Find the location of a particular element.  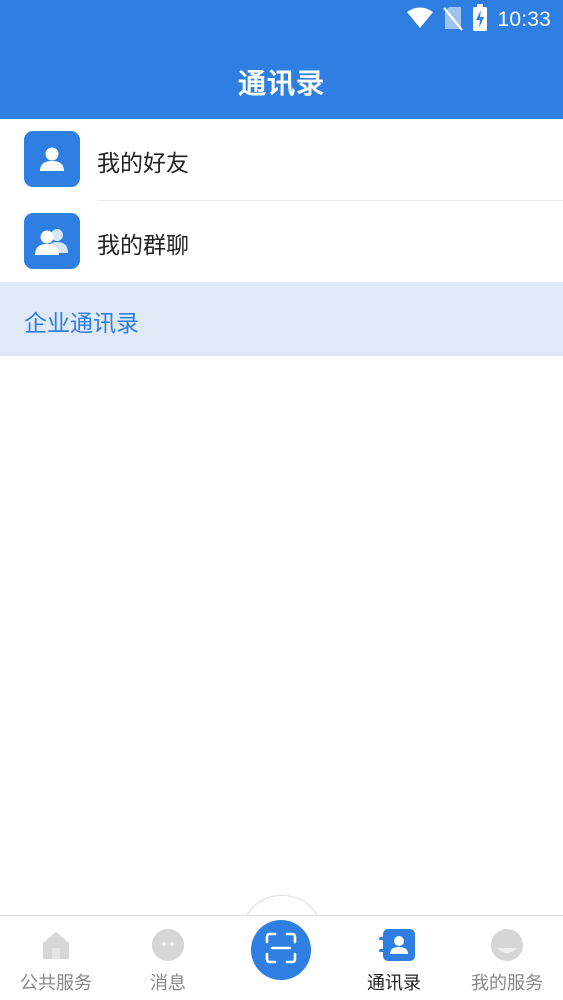

tab-public-services: 公共服务 is located at coordinates (56, 957).